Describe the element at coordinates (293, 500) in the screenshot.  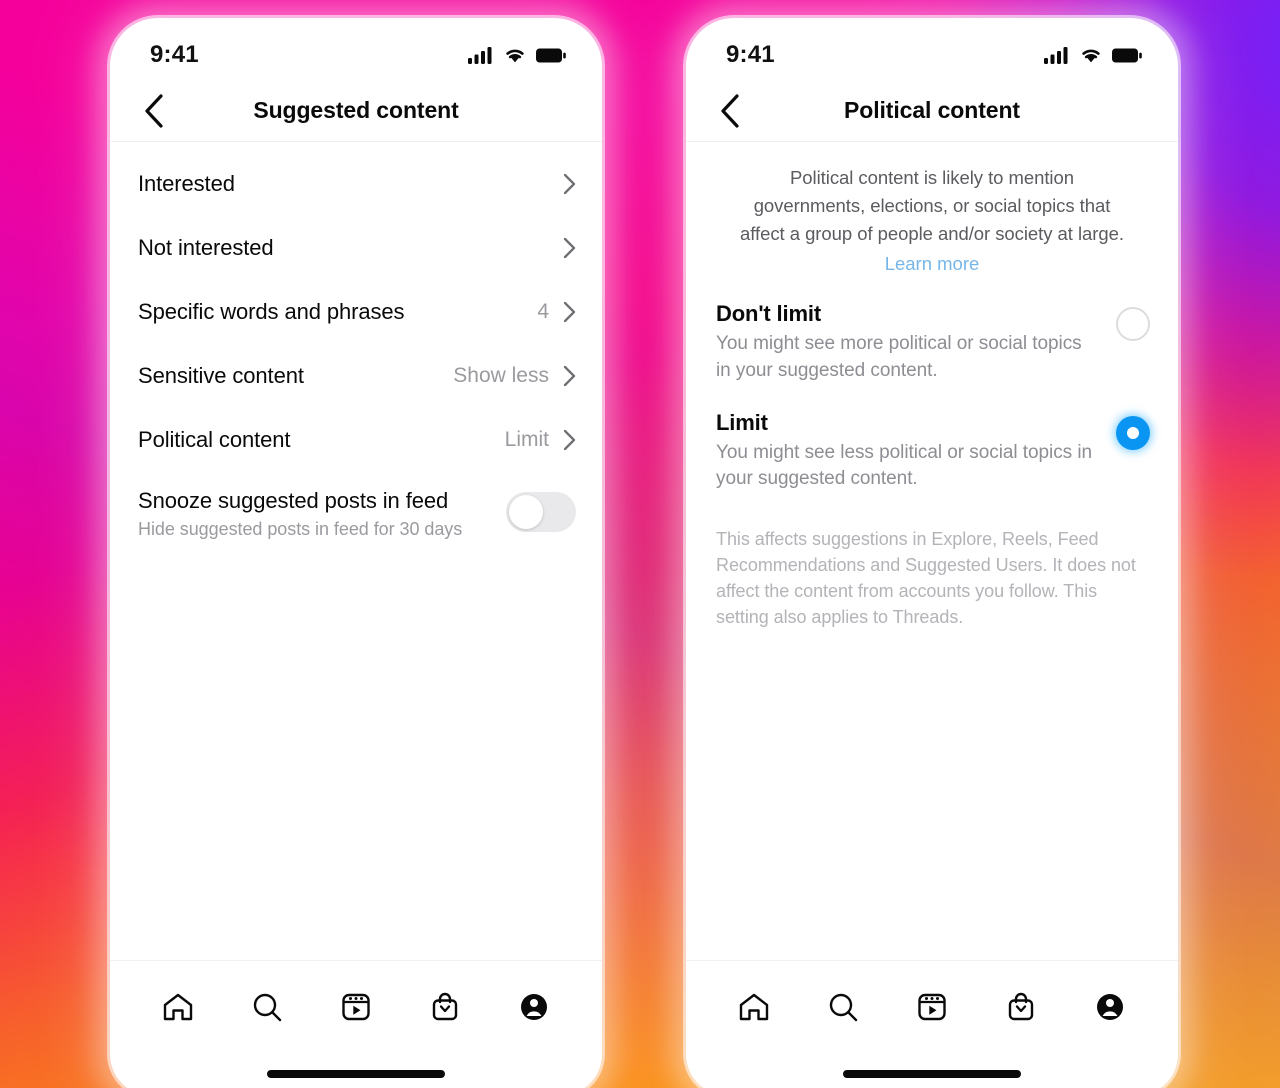
I see `snooze-title: Snooze suggested posts in feed` at that location.